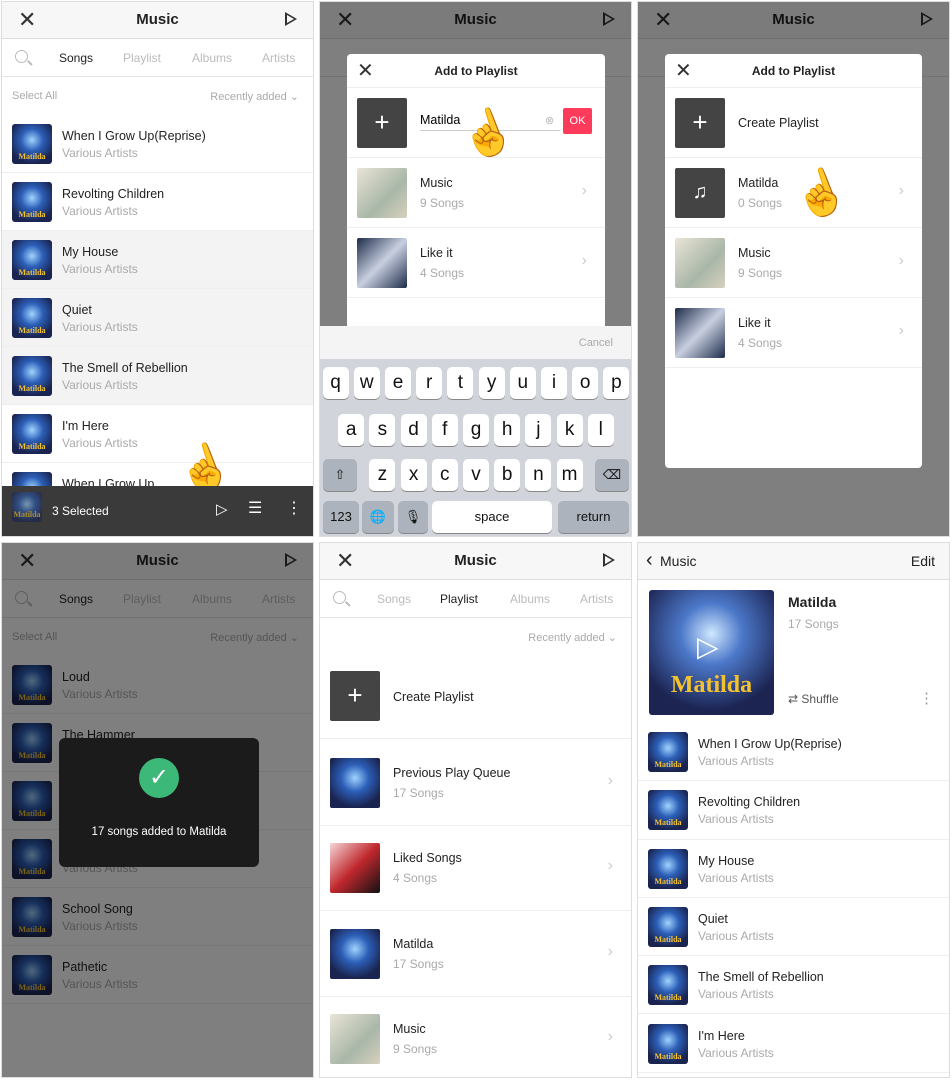 Image resolution: width=952 pixels, height=1083 pixels. Describe the element at coordinates (476, 475) in the screenshot. I see `key-v: v` at that location.